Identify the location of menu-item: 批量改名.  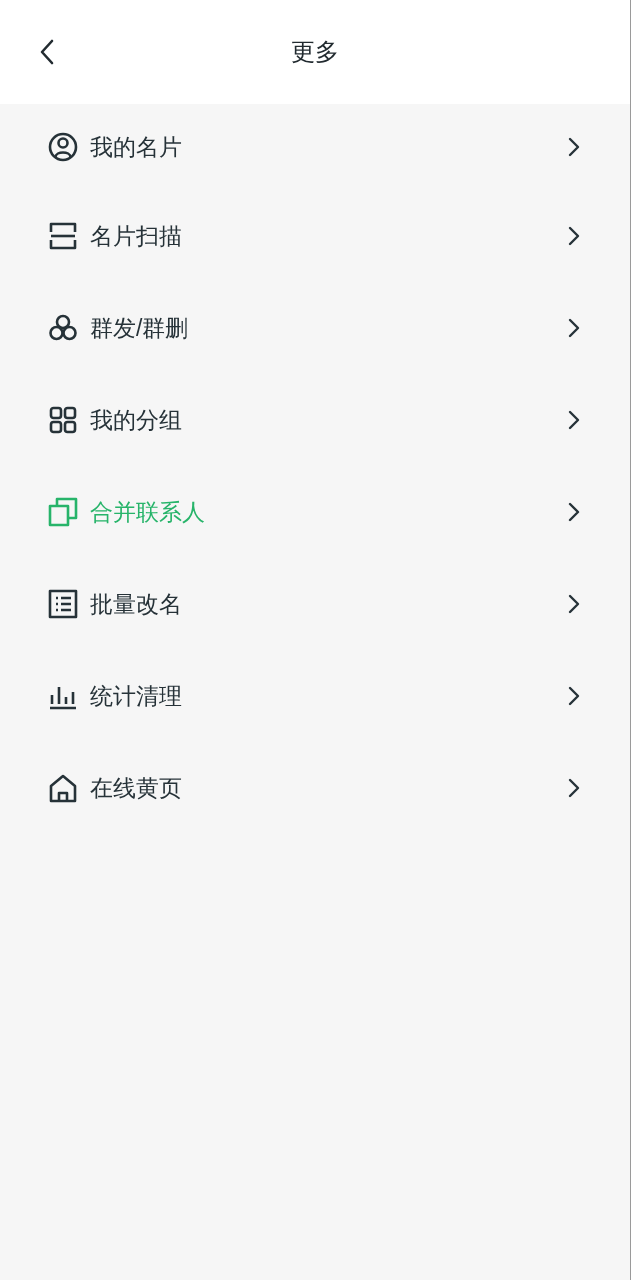
(315, 604).